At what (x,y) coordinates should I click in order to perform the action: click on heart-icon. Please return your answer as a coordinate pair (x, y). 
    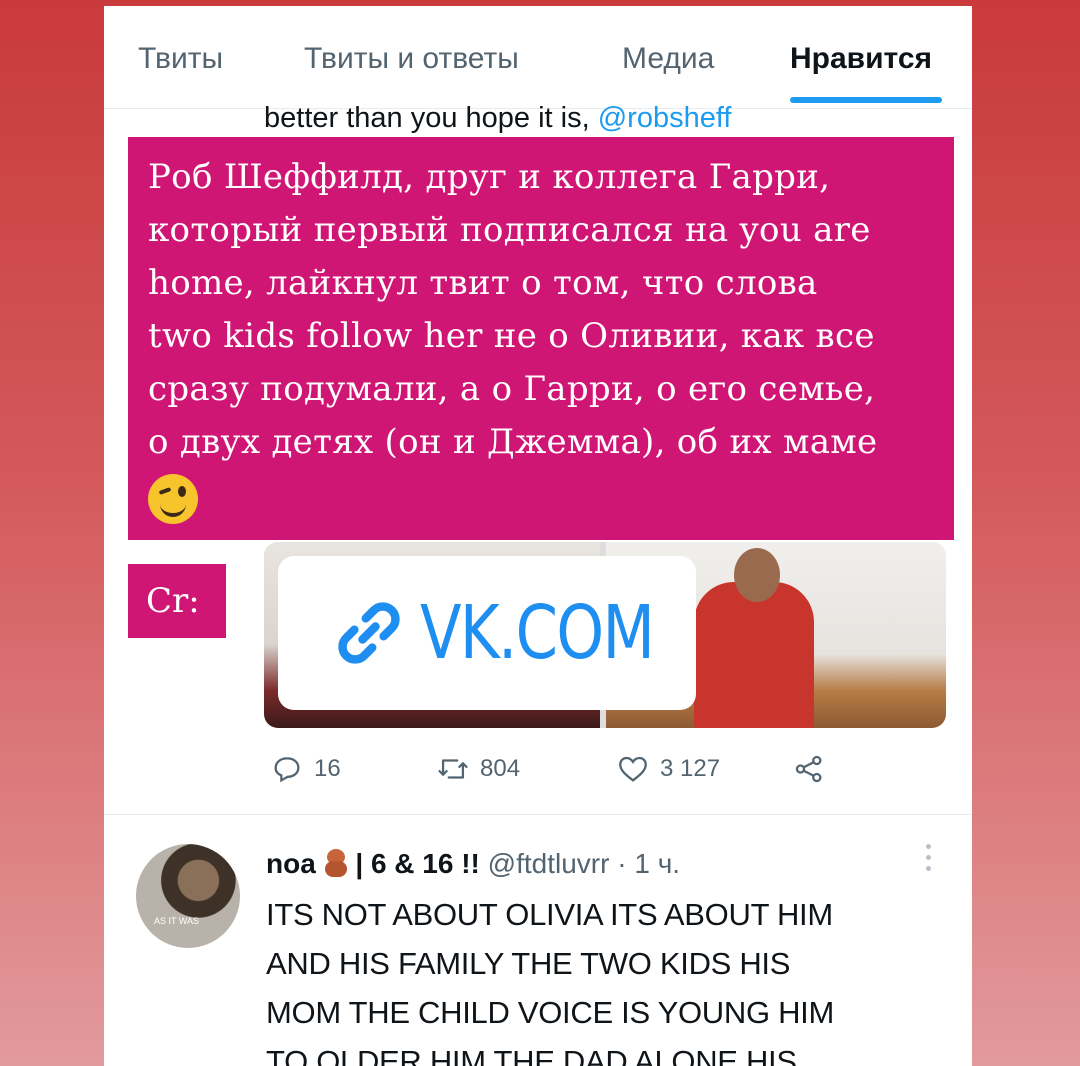
    Looking at the image, I should click on (633, 769).